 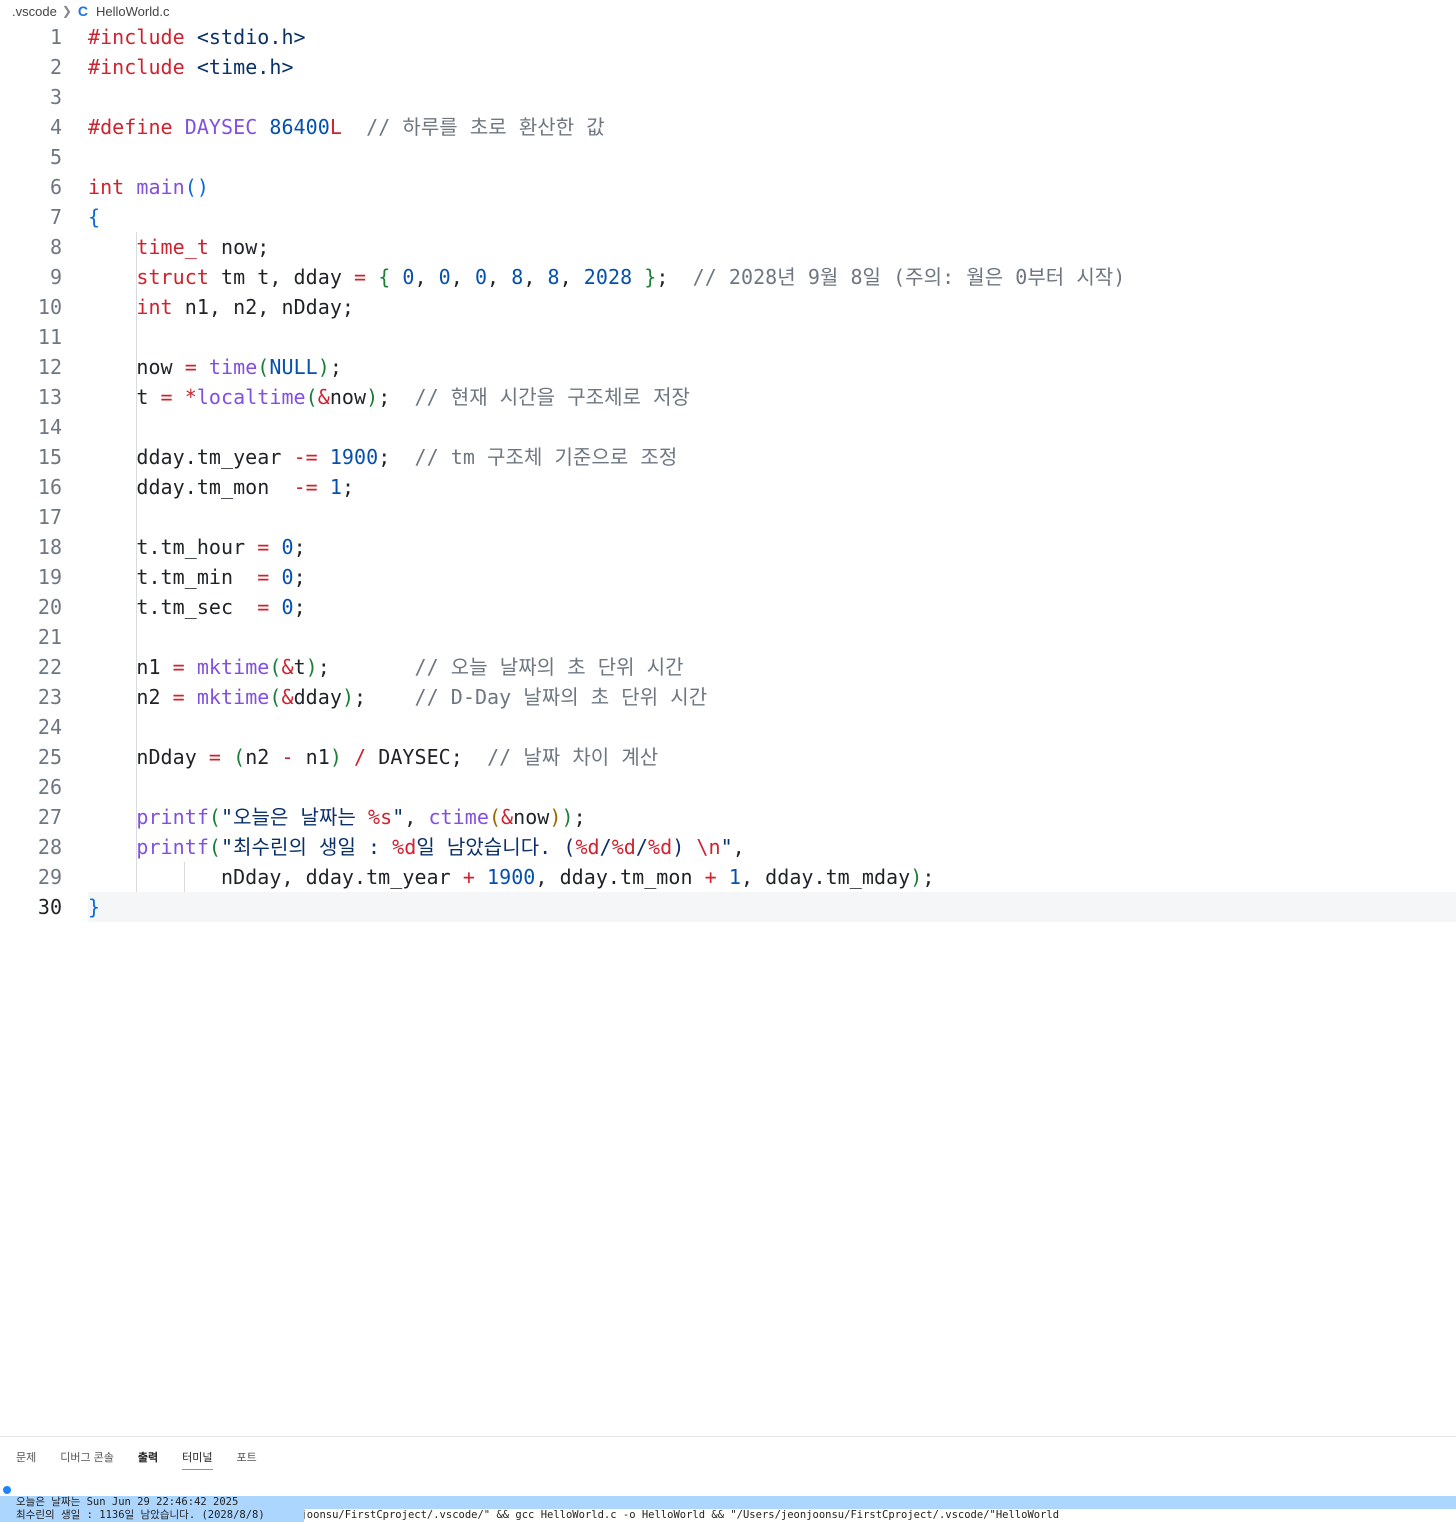 I want to click on line-number: 20, so click(x=49, y=607).